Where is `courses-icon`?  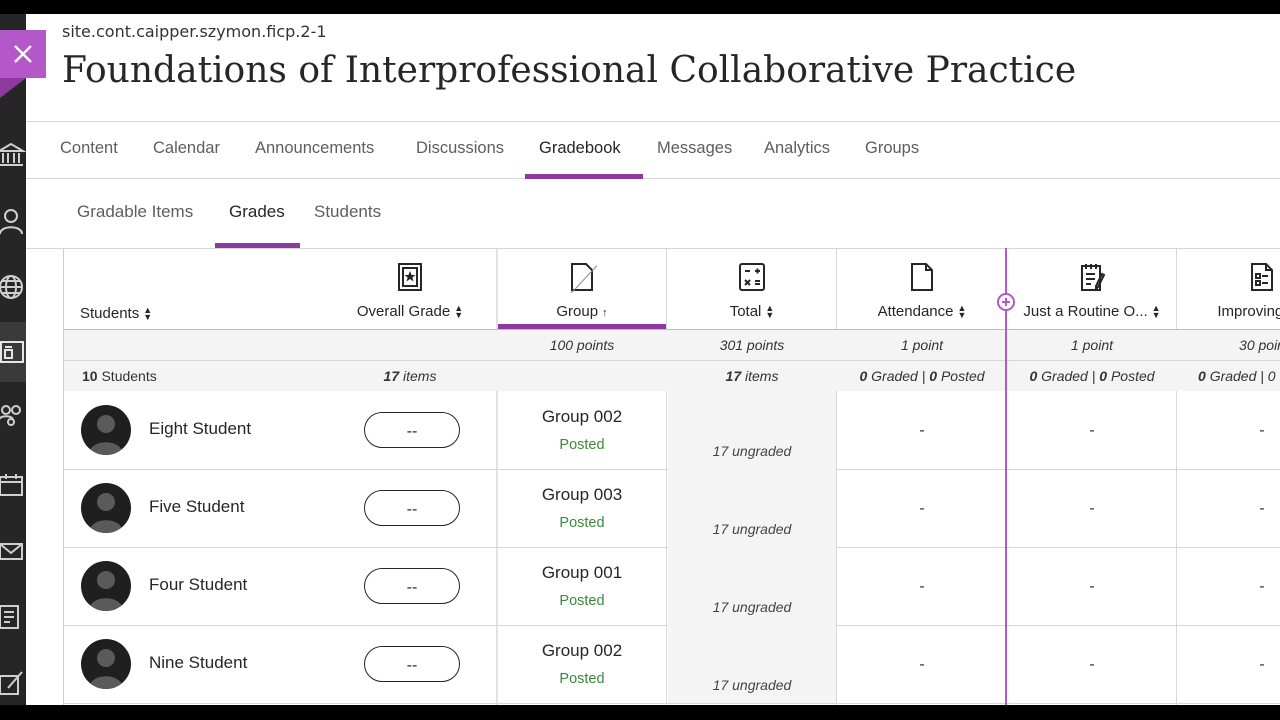 courses-icon is located at coordinates (13, 352).